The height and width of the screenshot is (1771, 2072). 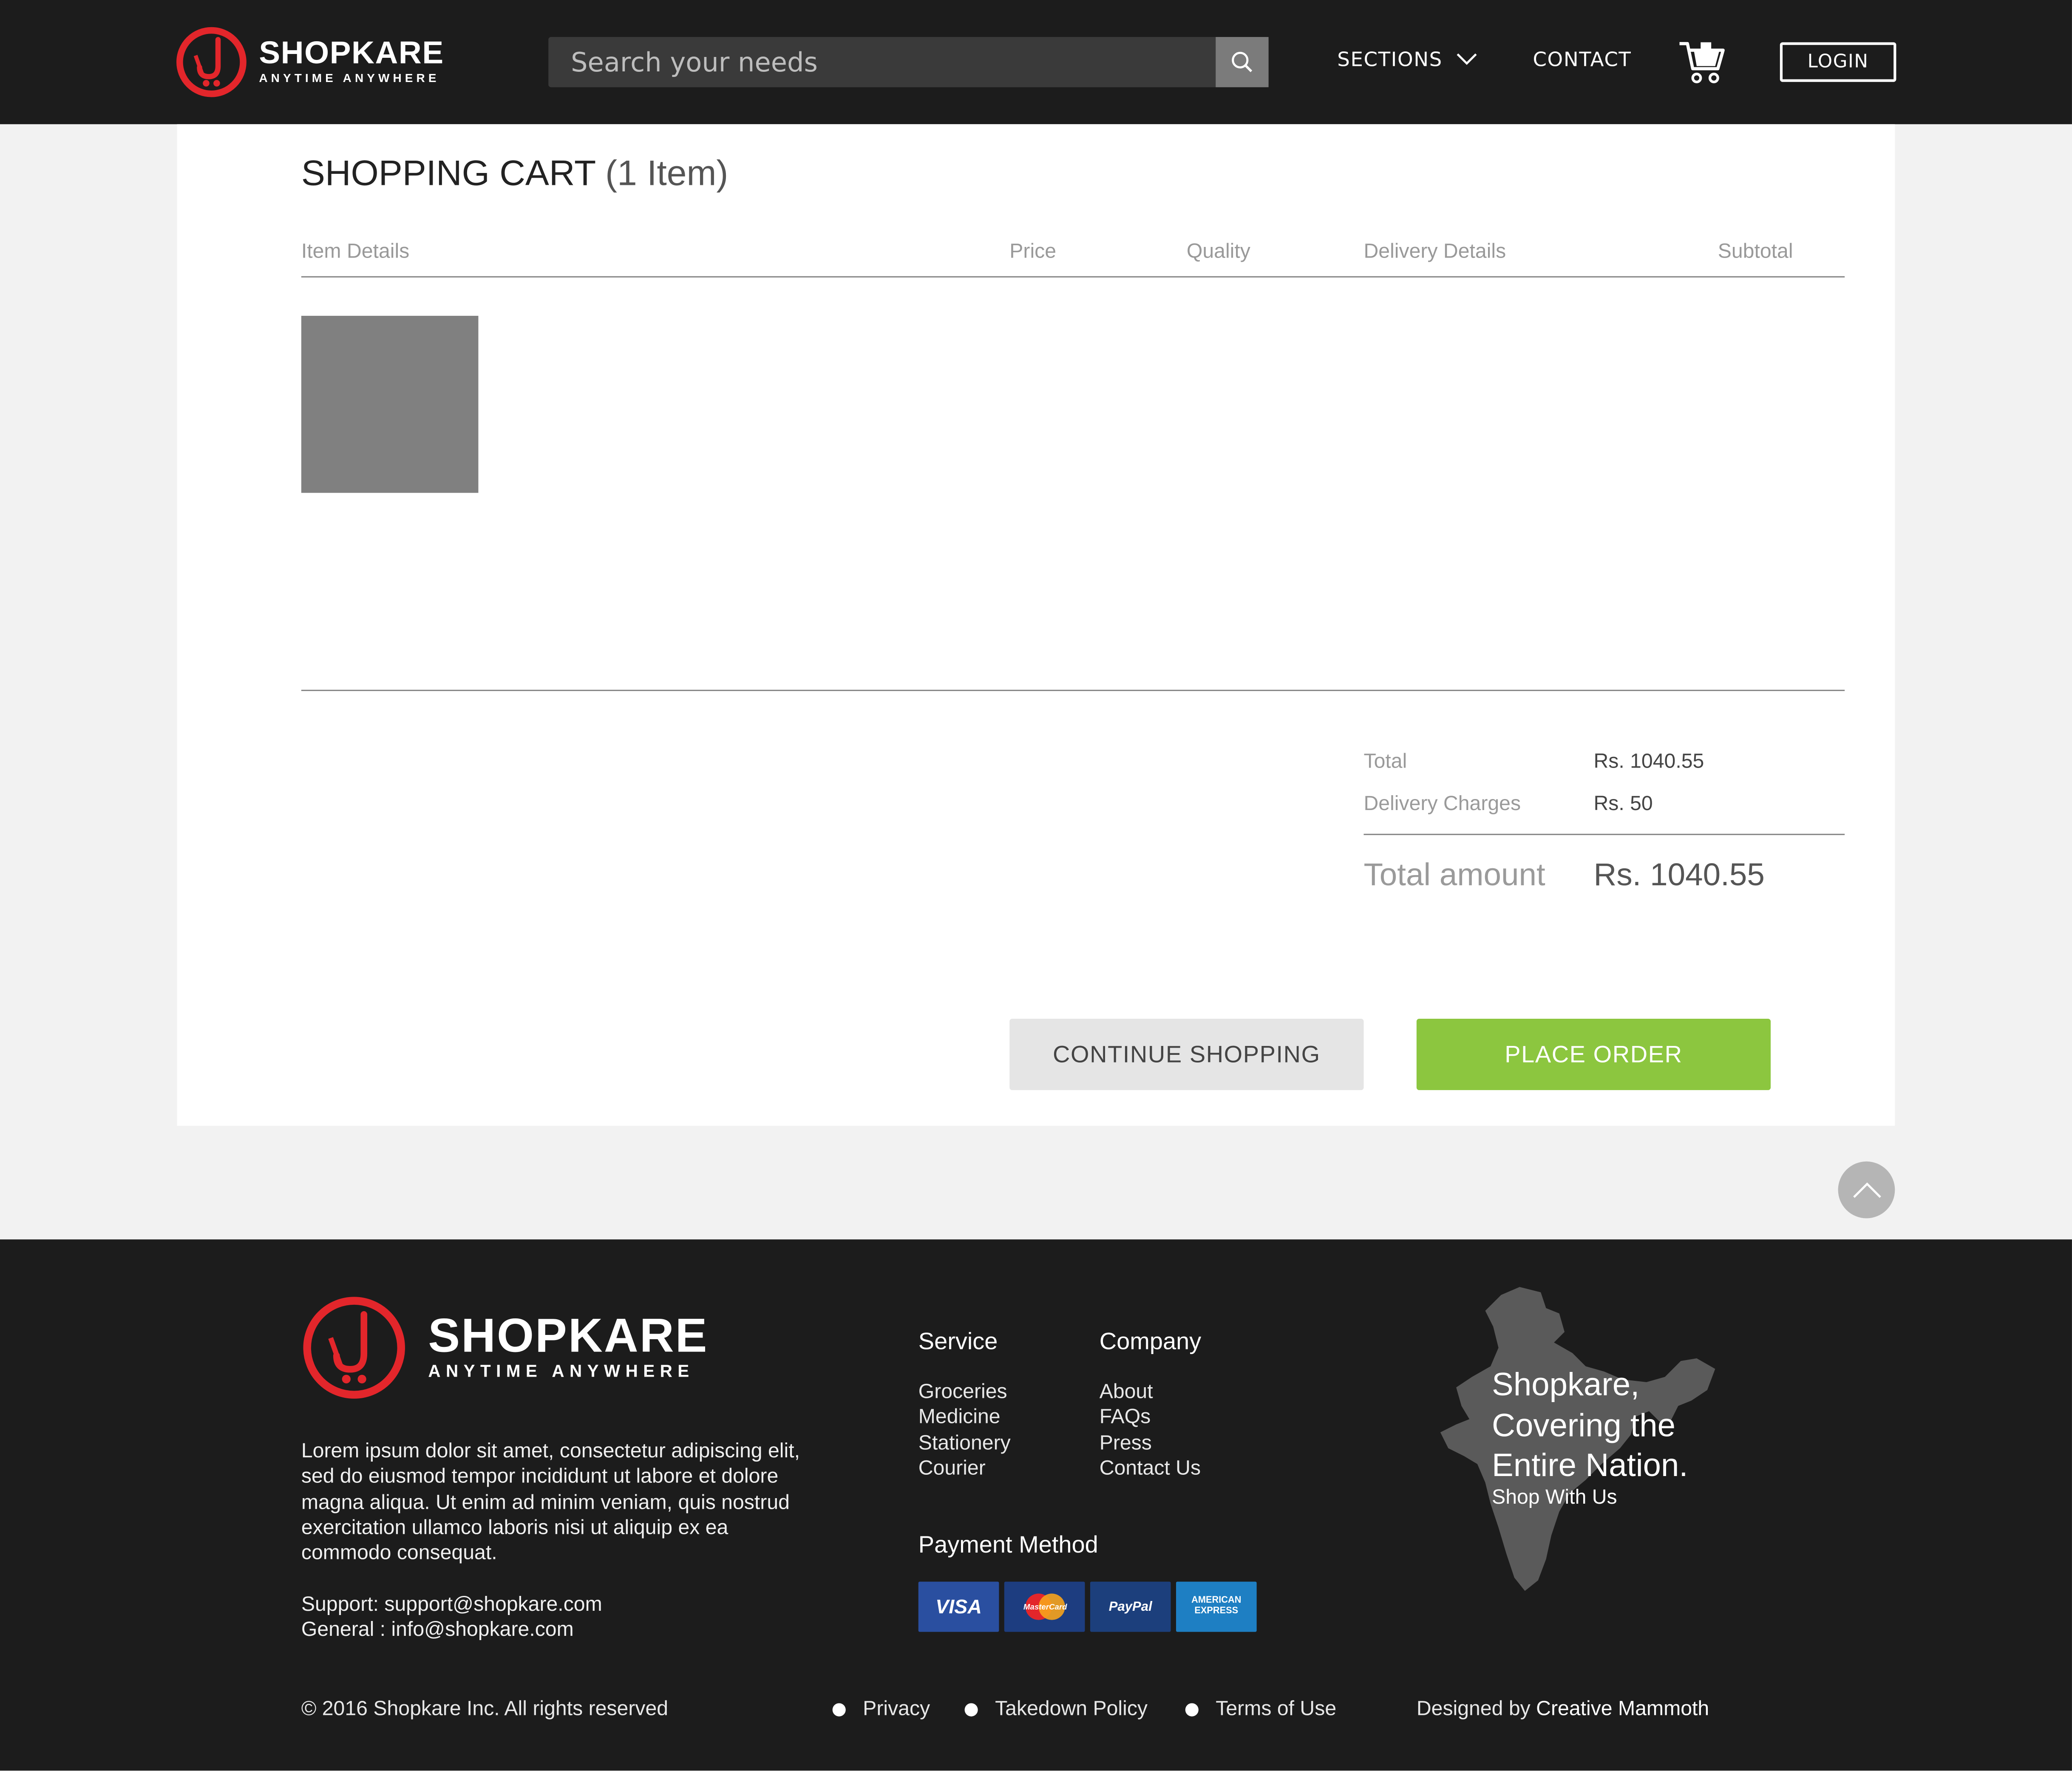 What do you see at coordinates (1071, 1709) in the screenshot?
I see `footer-link-takedown-label: Takedown Policy` at bounding box center [1071, 1709].